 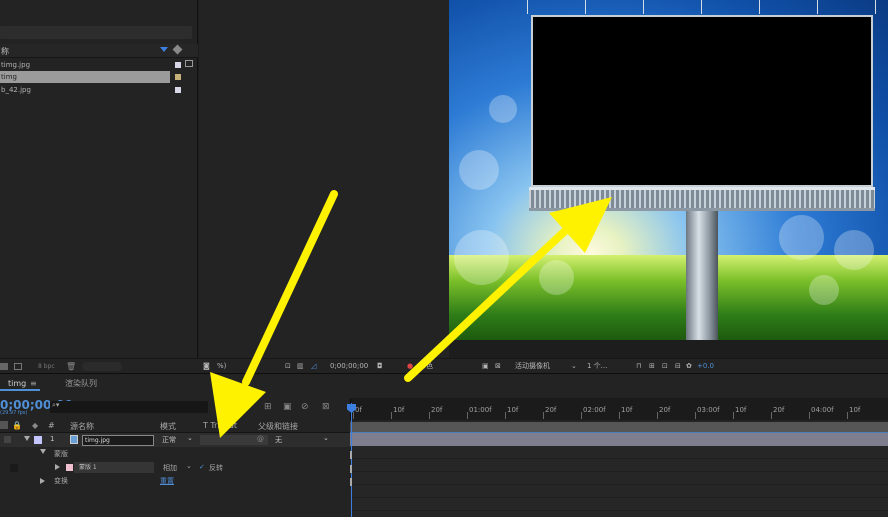 What do you see at coordinates (665, 366) in the screenshot?
I see `timeline-toggle-icon: ⊡` at bounding box center [665, 366].